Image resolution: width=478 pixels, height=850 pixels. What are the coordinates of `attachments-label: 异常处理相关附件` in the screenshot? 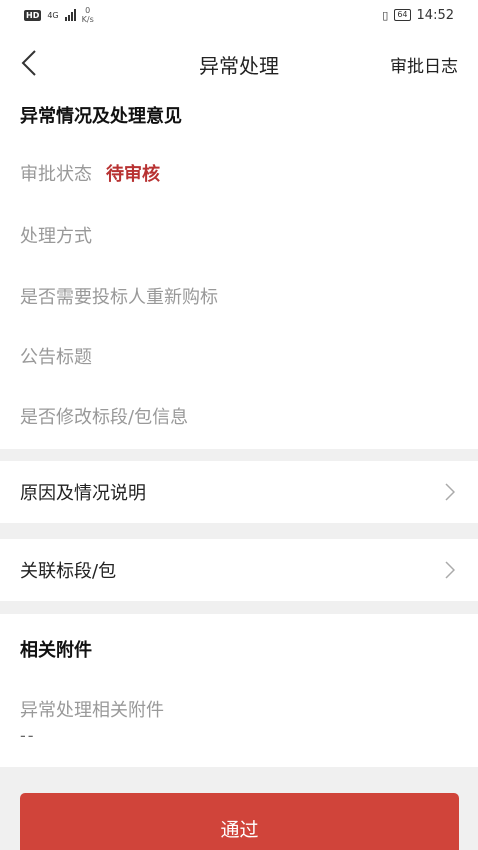 It's located at (92, 709).